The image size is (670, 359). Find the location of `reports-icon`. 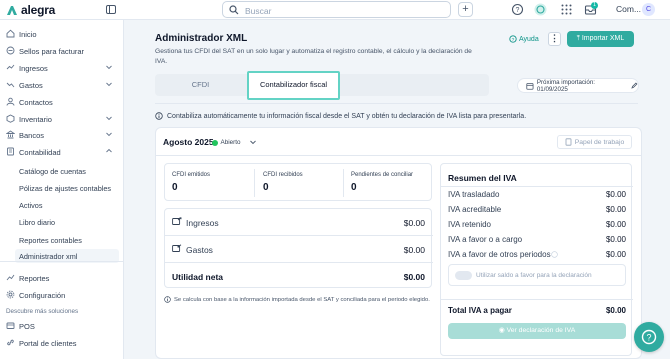

reports-icon is located at coordinates (10, 277).